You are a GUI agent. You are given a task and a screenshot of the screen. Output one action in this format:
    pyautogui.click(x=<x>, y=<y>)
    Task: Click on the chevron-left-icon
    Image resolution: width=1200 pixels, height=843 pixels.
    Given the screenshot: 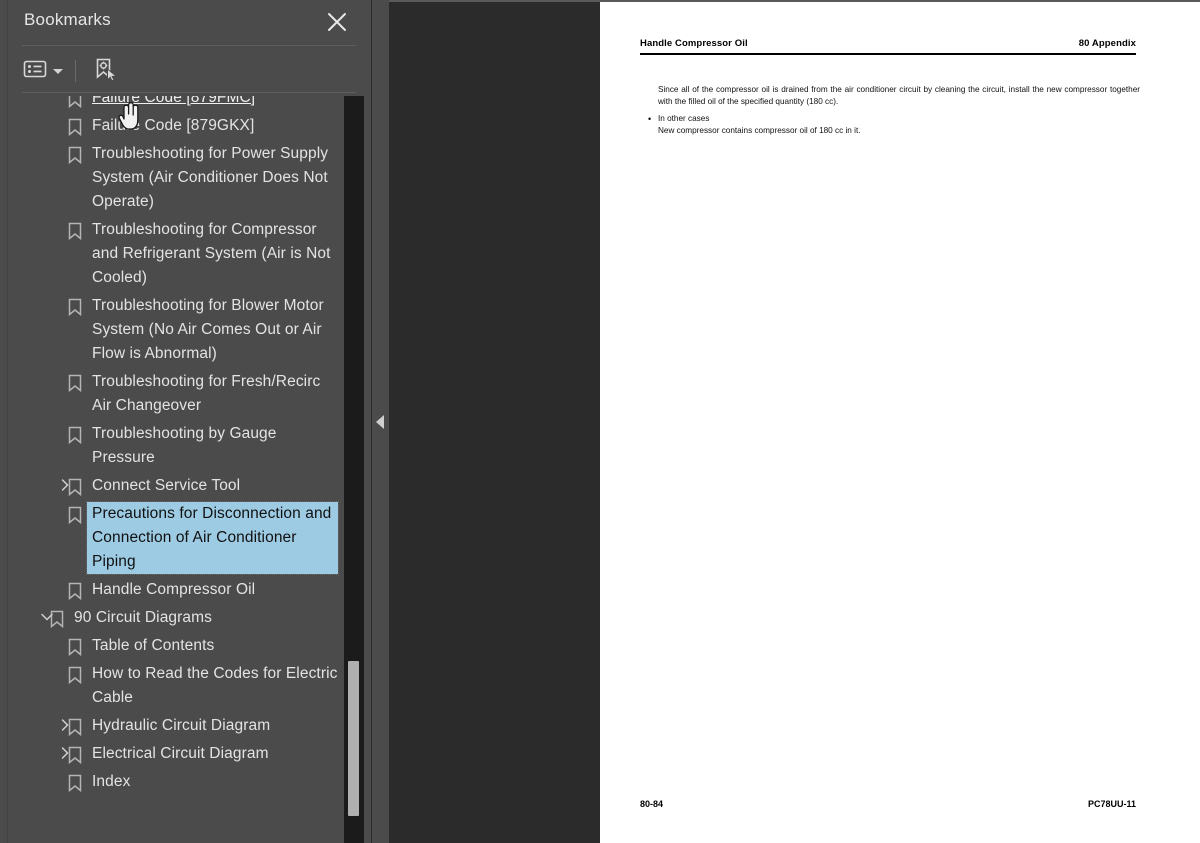 What is the action you would take?
    pyautogui.click(x=380, y=422)
    